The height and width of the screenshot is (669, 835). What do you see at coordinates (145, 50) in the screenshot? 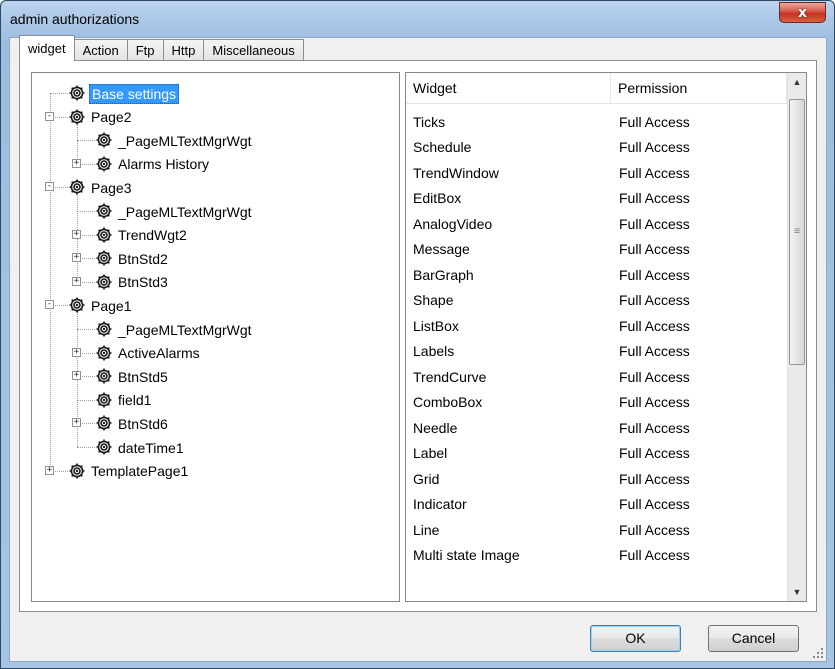
I see `tab-ftp: Ftp` at bounding box center [145, 50].